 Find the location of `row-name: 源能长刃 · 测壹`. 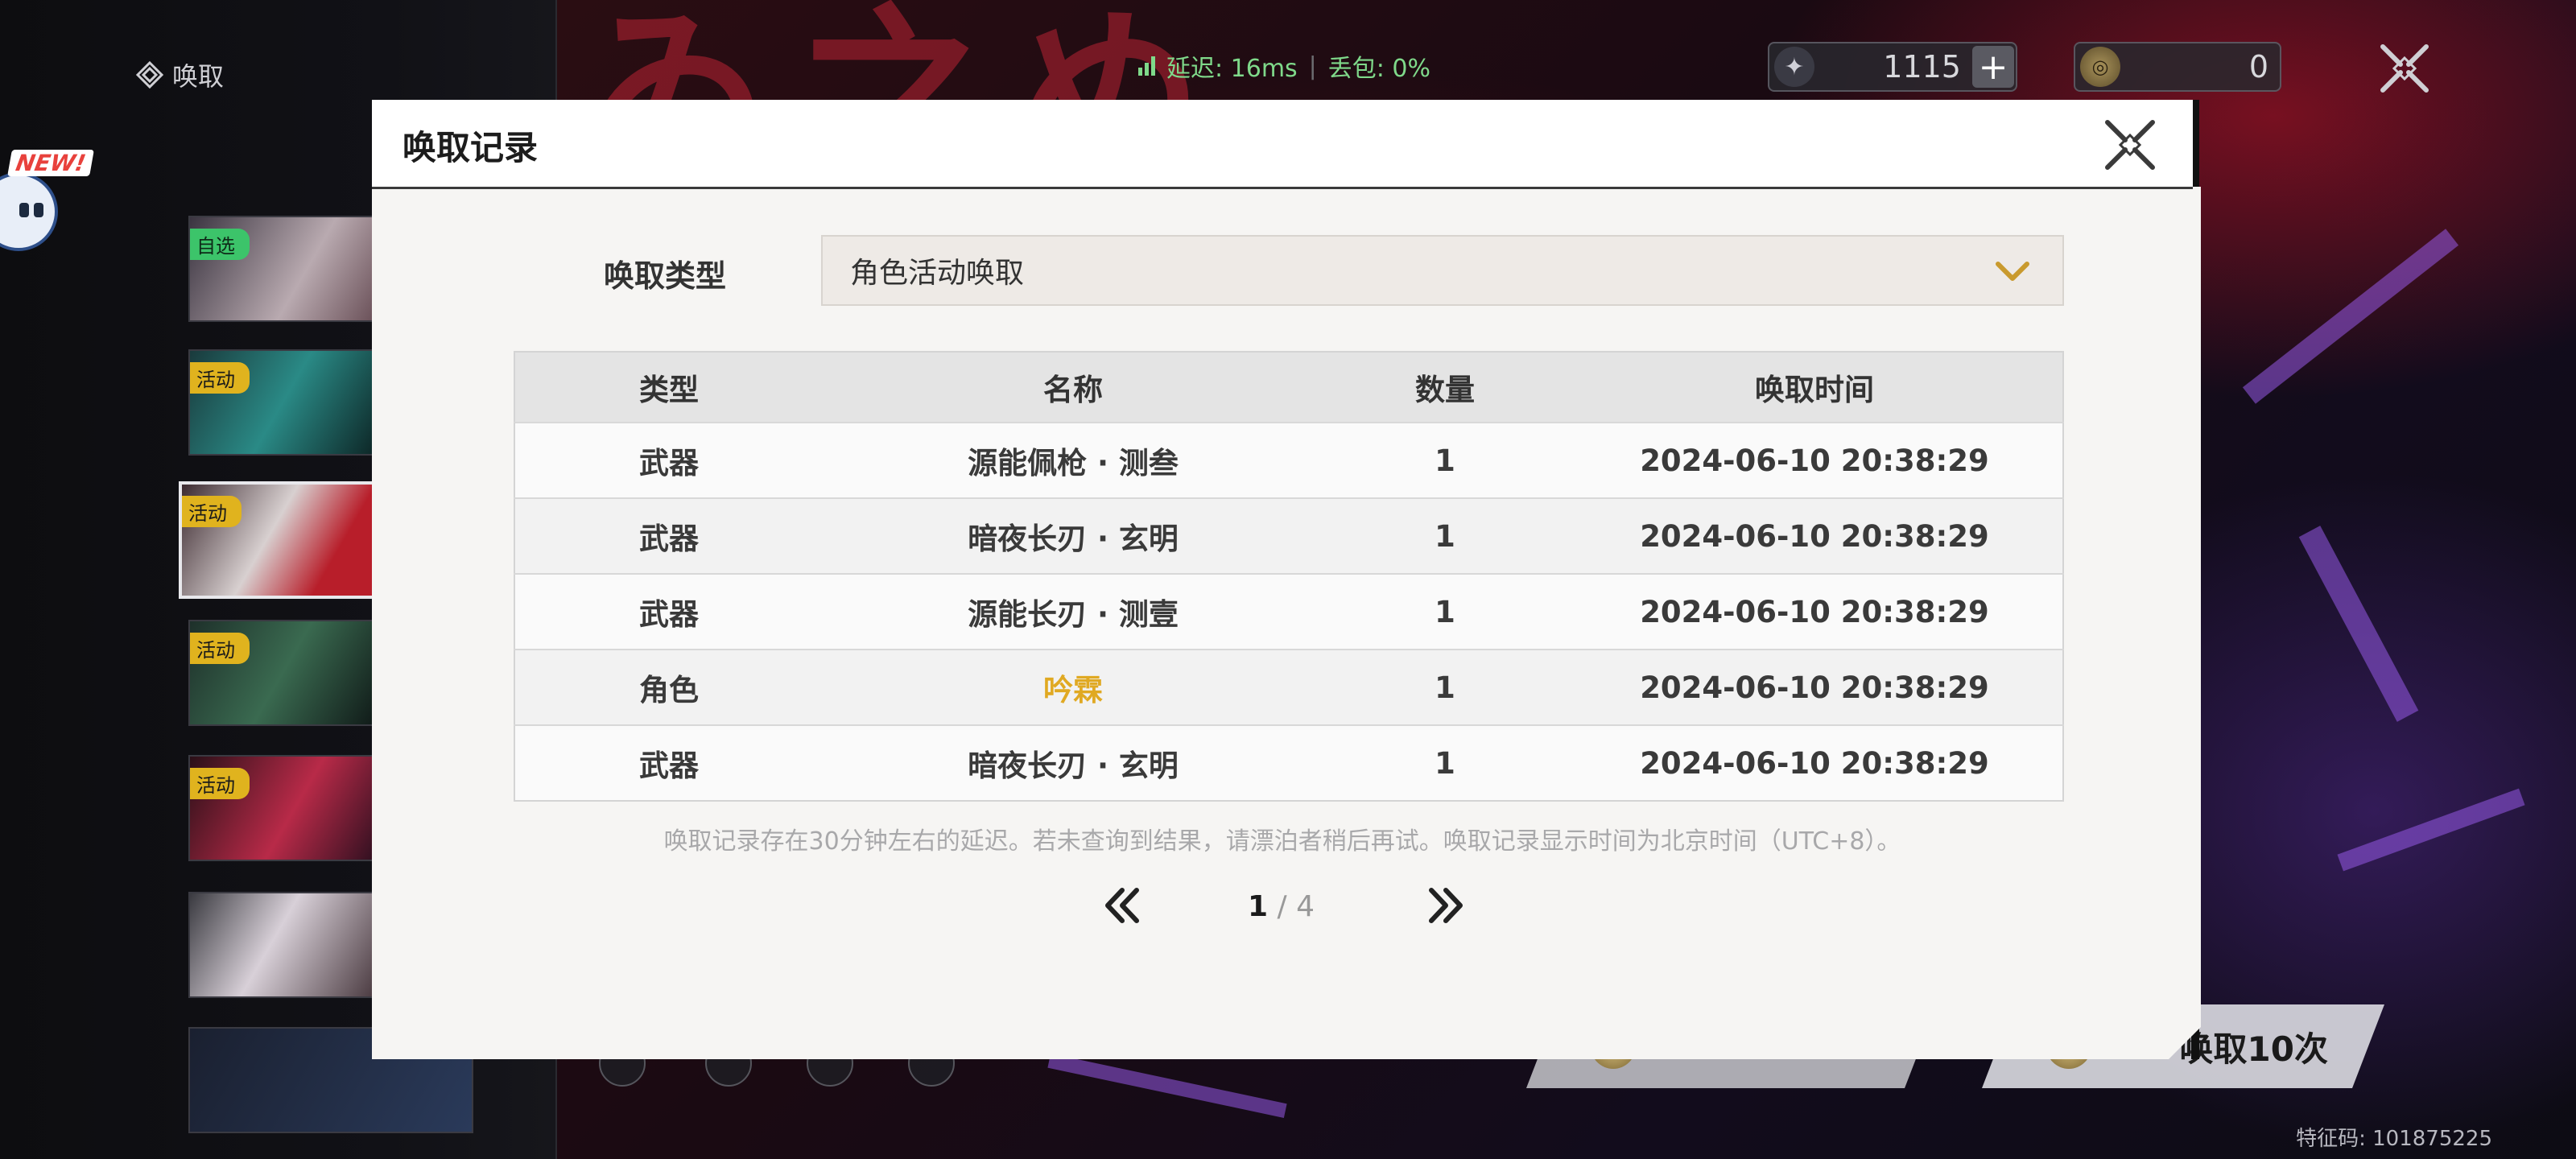

row-name: 源能长刃 · 测壹 is located at coordinates (1073, 611).